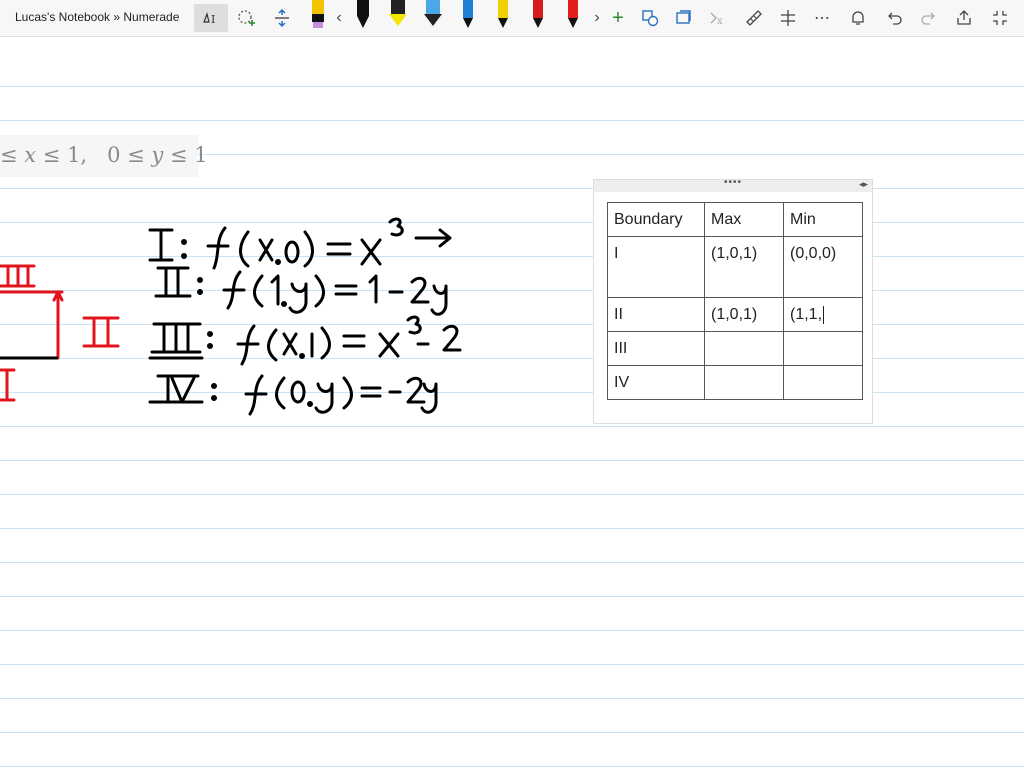 The height and width of the screenshot is (768, 1024). What do you see at coordinates (62, 155) in the screenshot?
I see `math-part-b: ≤ 1,` at bounding box center [62, 155].